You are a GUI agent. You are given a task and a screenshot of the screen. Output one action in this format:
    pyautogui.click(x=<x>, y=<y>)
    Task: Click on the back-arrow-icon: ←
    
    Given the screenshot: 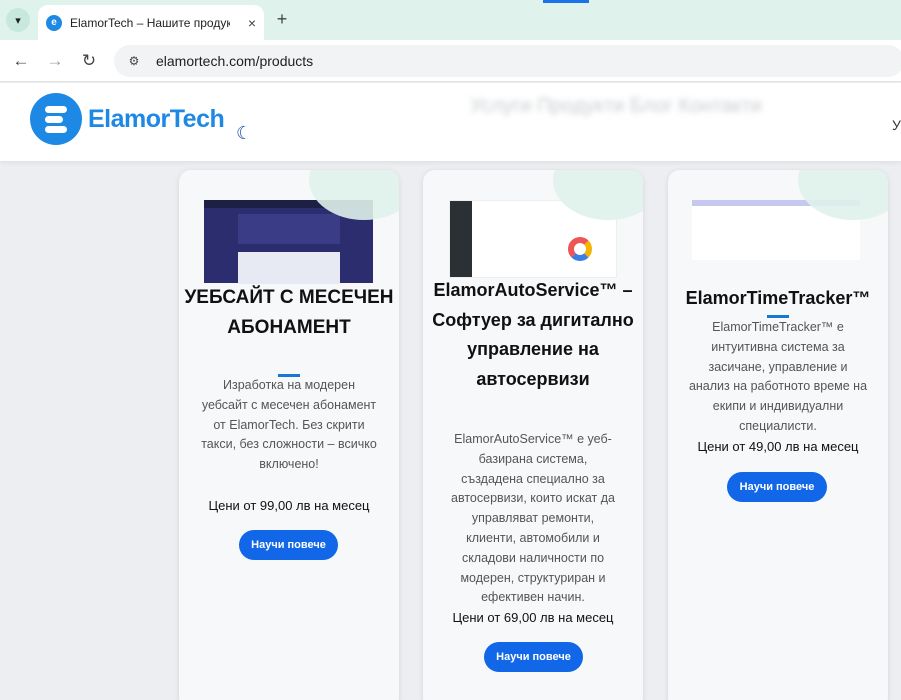 What is the action you would take?
    pyautogui.click(x=21, y=61)
    